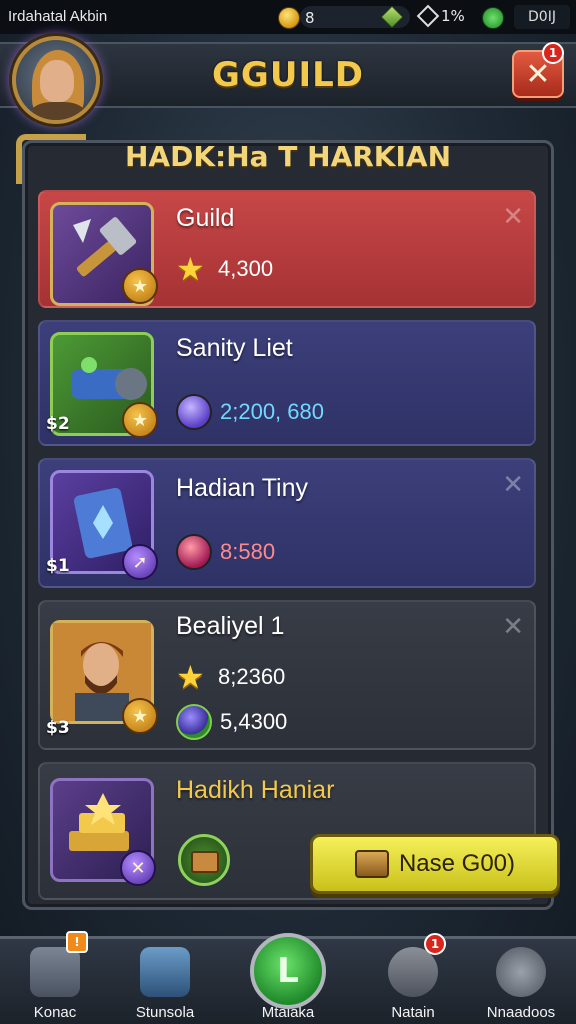 Image resolution: width=576 pixels, height=1024 pixels. Describe the element at coordinates (287, 383) in the screenshot. I see `shop-card-sanity-liet: $2 ★ Sanity Liet 2;200, 680` at that location.